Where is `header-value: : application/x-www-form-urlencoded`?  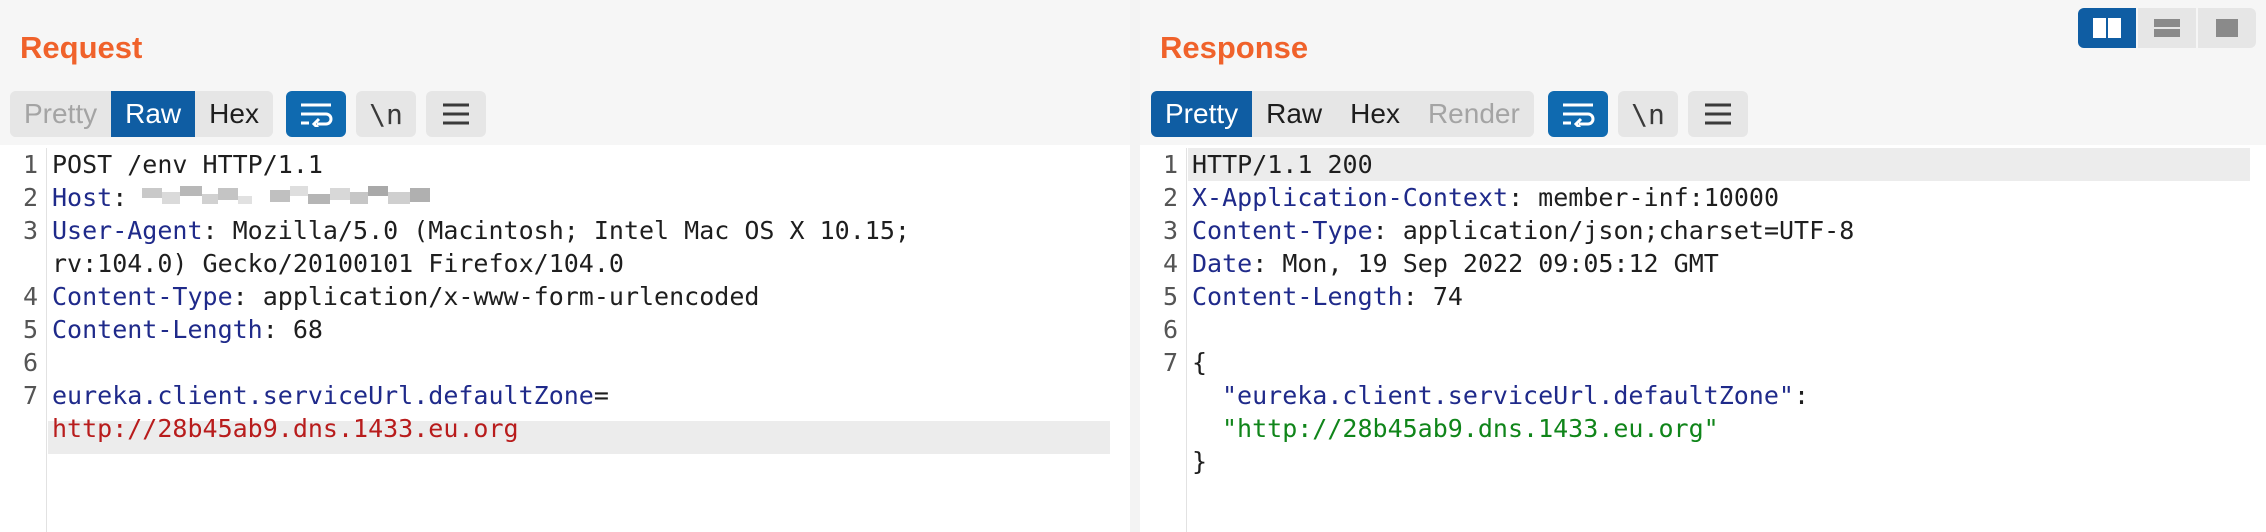
header-value: : application/x-www-form-urlencoded is located at coordinates (496, 296).